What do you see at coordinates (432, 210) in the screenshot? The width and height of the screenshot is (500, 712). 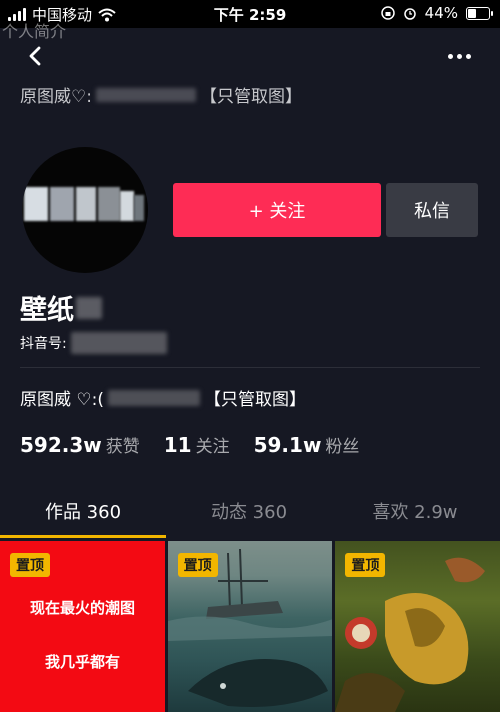 I see `message-button: 私信` at bounding box center [432, 210].